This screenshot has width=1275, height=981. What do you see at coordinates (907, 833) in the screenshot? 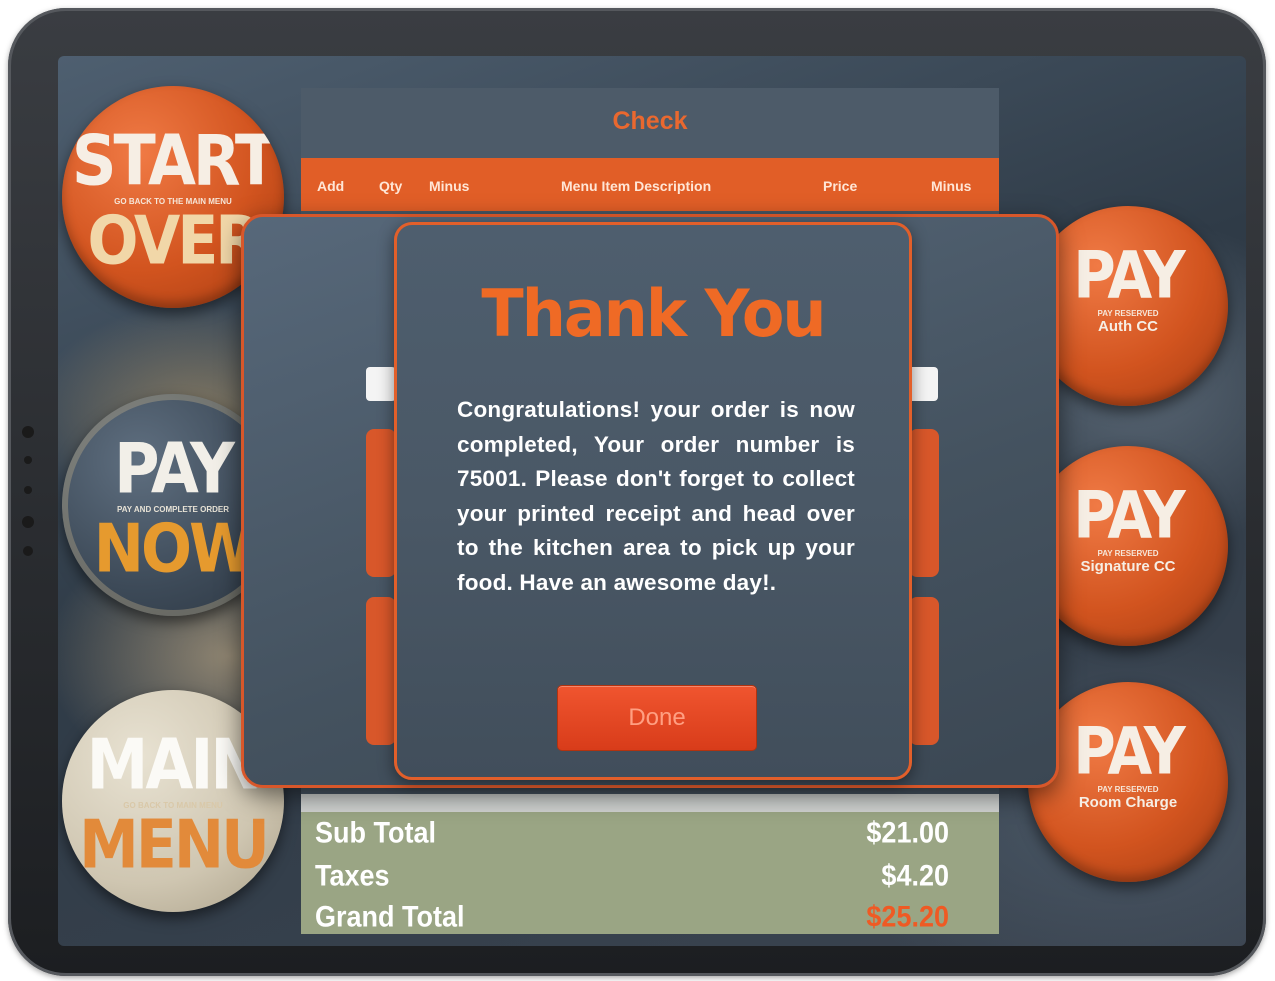
I see `sub-total-value: $21.00` at bounding box center [907, 833].